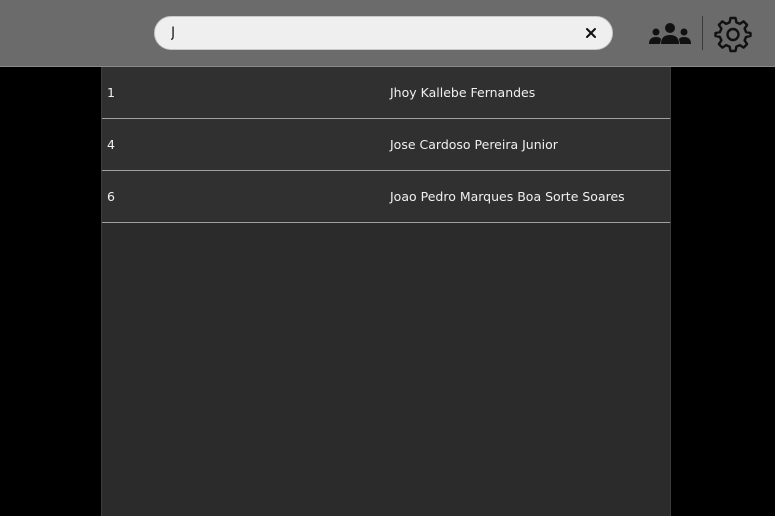 The image size is (775, 516). I want to click on close-icon, so click(591, 33).